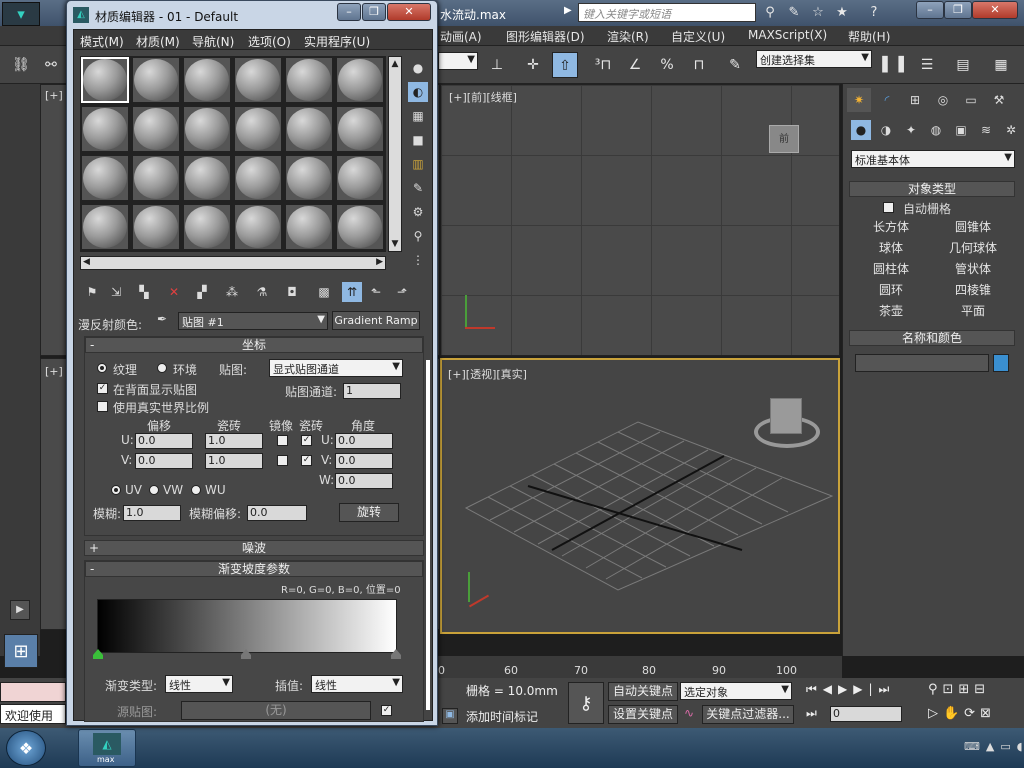 The image size is (1024, 768). What do you see at coordinates (911, 130) in the screenshot?
I see `lights-icon: ✦` at bounding box center [911, 130].